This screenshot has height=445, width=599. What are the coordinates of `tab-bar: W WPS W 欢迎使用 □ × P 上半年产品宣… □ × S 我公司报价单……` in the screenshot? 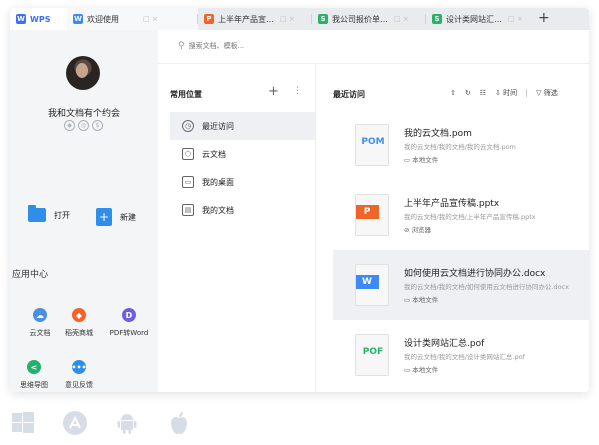 It's located at (299, 19).